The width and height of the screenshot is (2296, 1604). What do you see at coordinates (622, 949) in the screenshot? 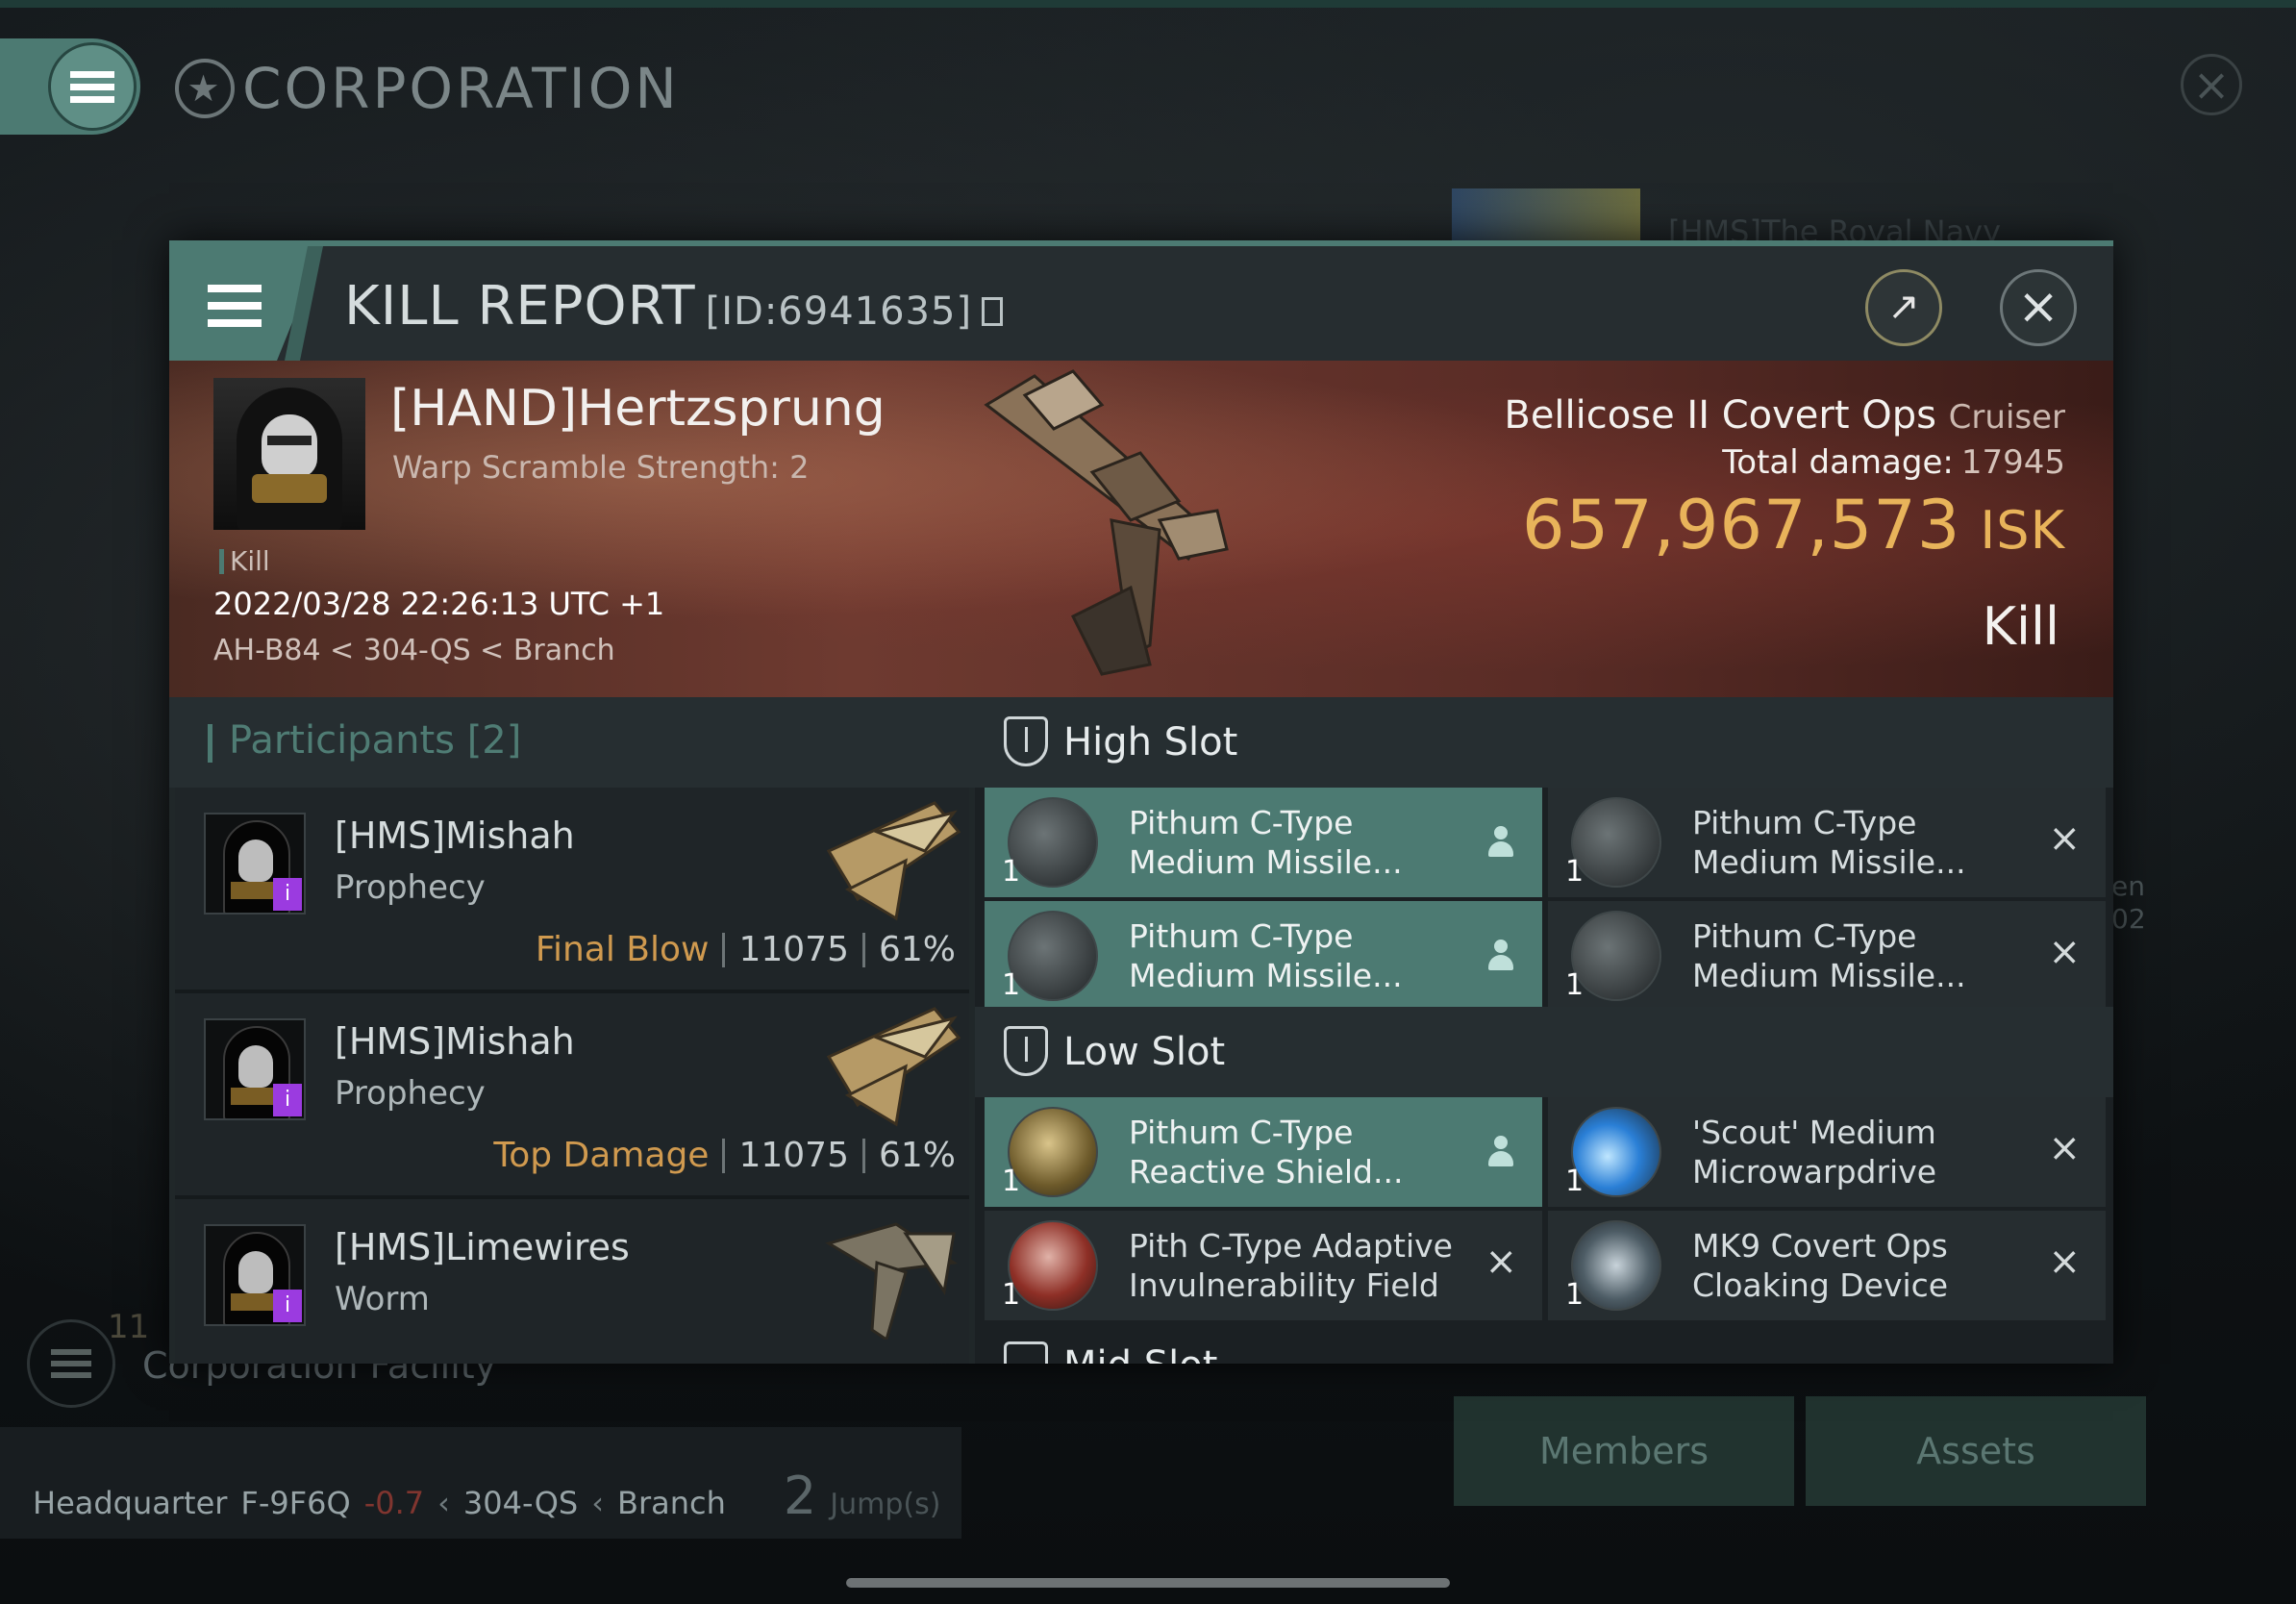
I see `participant-role: Final Blow` at bounding box center [622, 949].